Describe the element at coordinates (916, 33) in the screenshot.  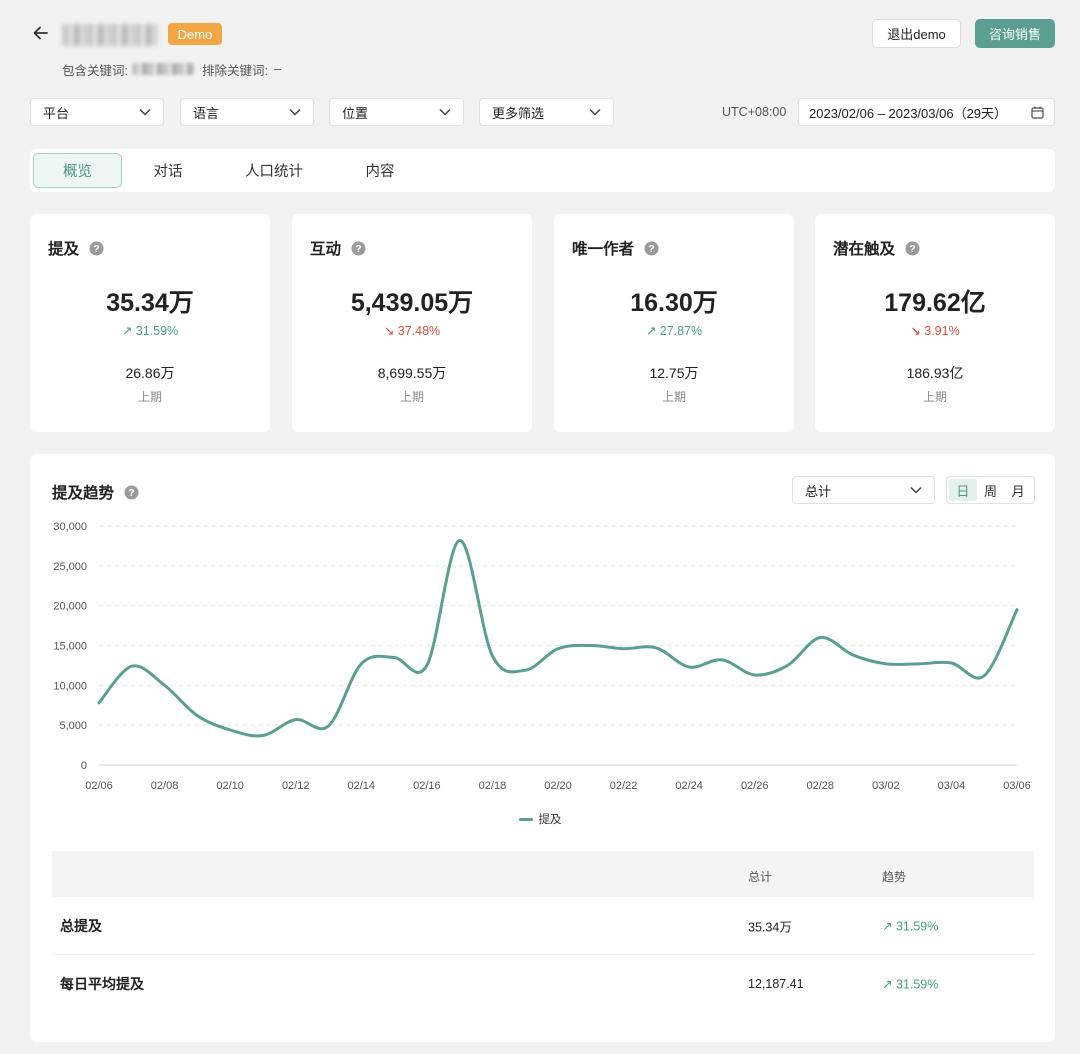
I see `exit-demo-button: 退出demo` at that location.